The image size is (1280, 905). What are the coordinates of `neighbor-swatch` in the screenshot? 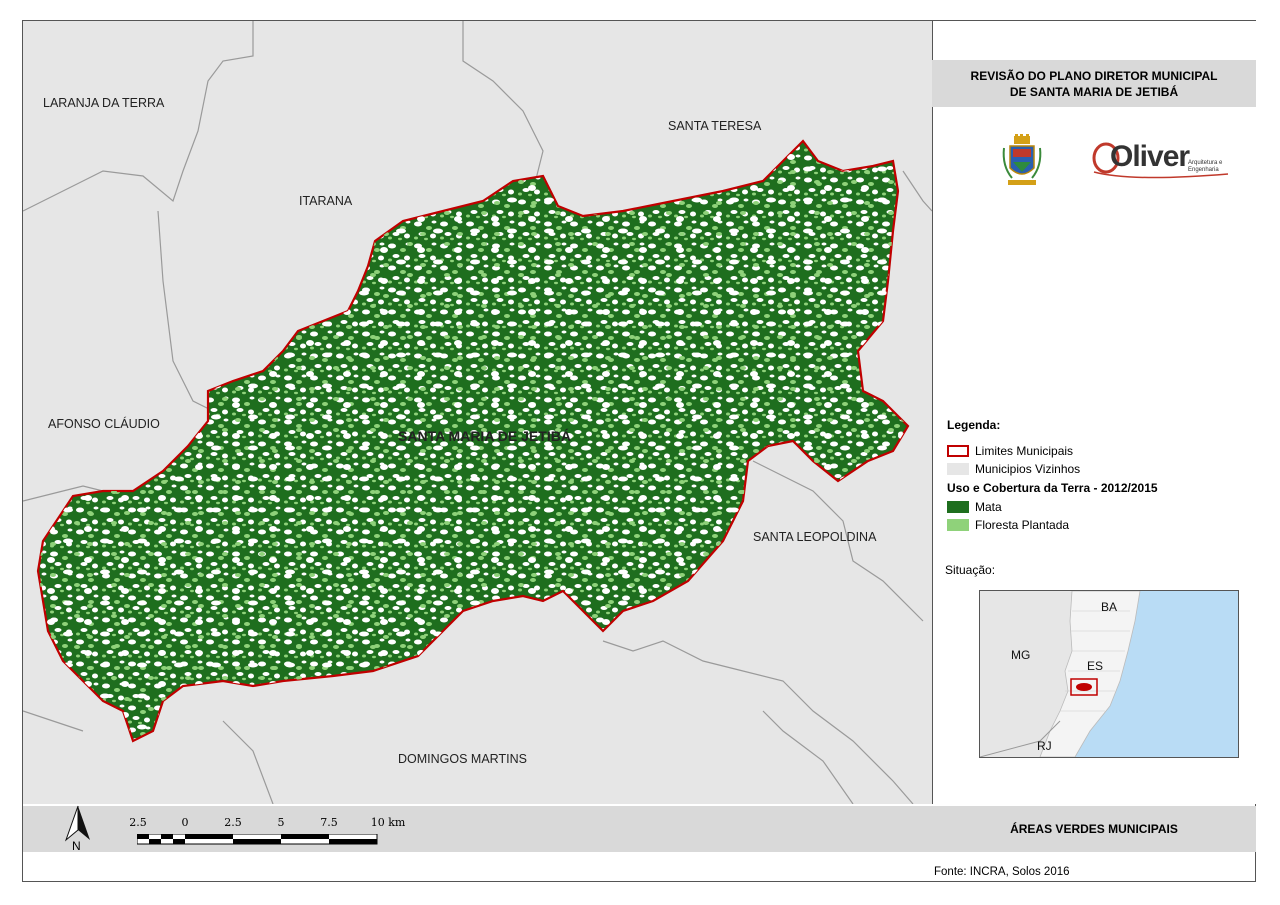 It's located at (958, 469).